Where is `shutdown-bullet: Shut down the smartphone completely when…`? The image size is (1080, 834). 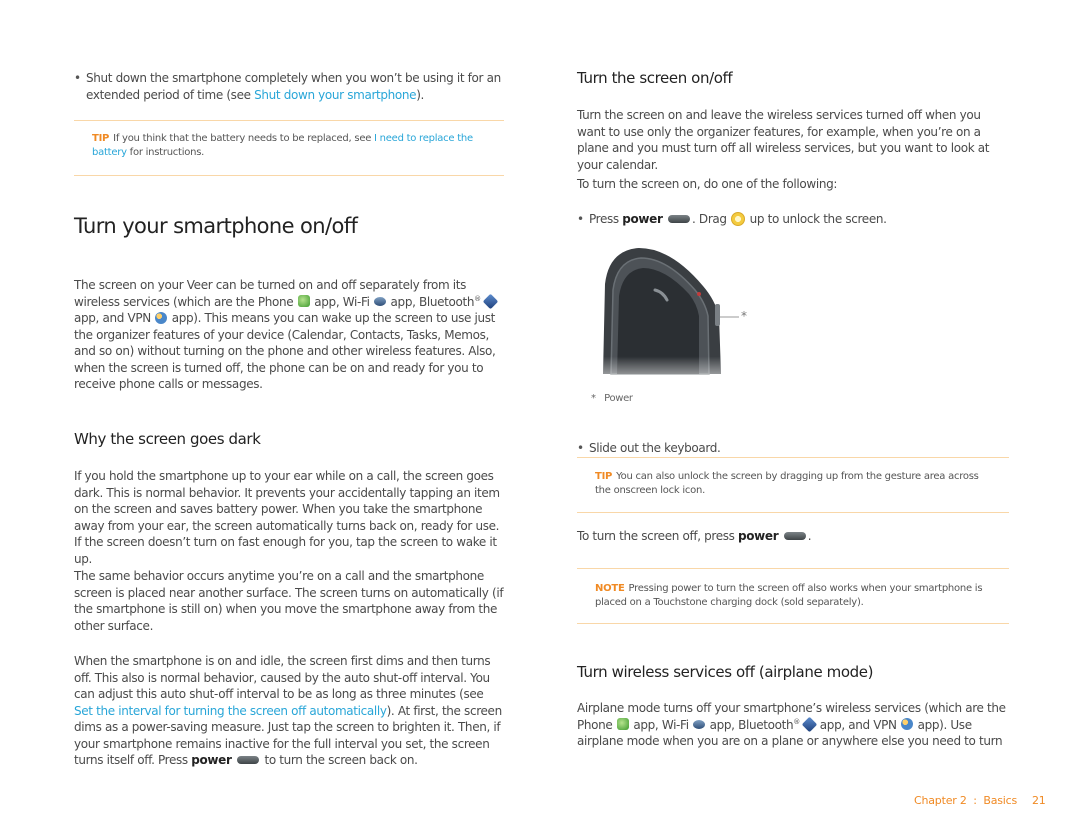 shutdown-bullet: Shut down the smartphone completely when… is located at coordinates (289, 86).